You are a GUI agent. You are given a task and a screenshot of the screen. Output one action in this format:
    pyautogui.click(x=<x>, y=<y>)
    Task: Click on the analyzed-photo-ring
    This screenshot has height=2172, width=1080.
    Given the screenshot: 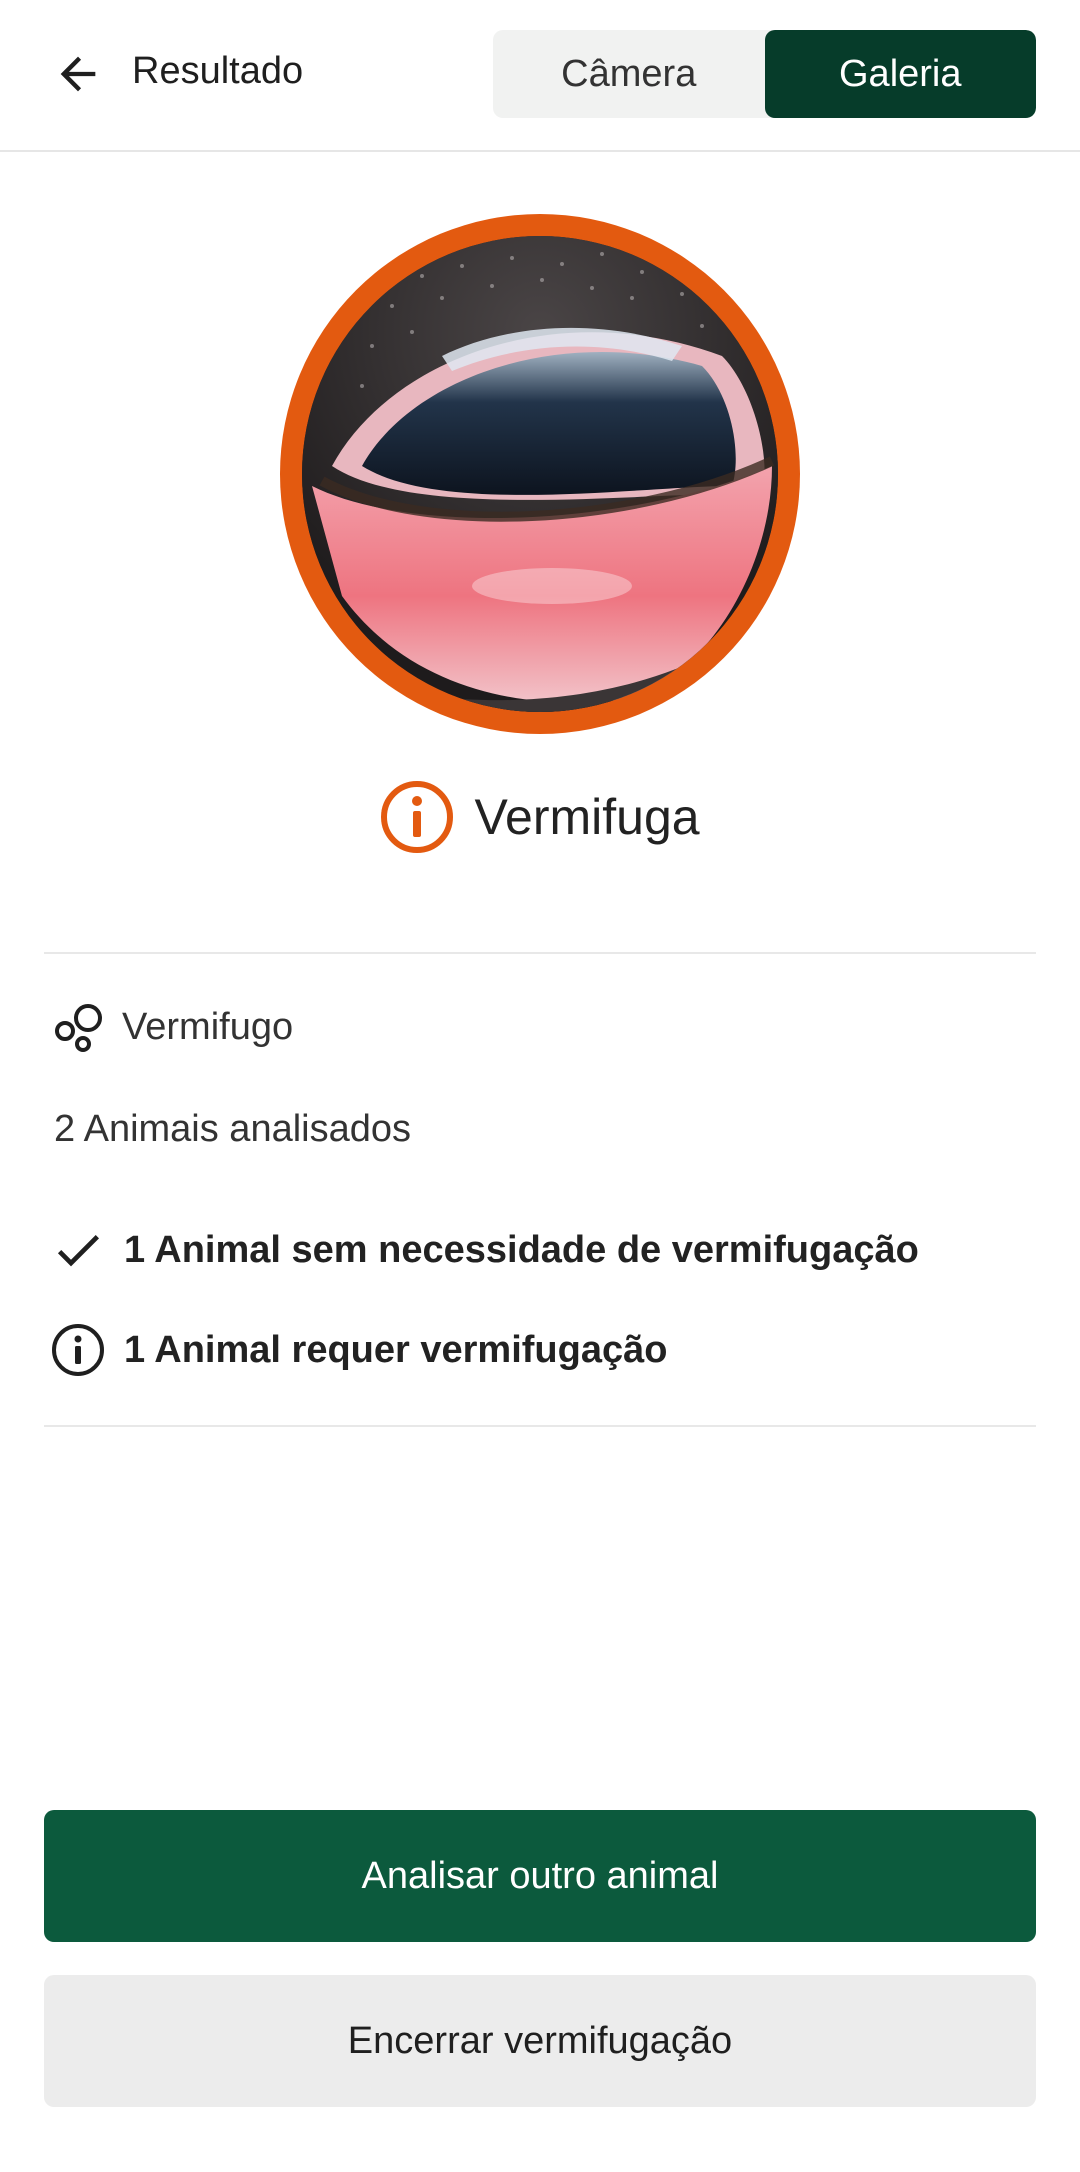 What is the action you would take?
    pyautogui.click(x=540, y=474)
    